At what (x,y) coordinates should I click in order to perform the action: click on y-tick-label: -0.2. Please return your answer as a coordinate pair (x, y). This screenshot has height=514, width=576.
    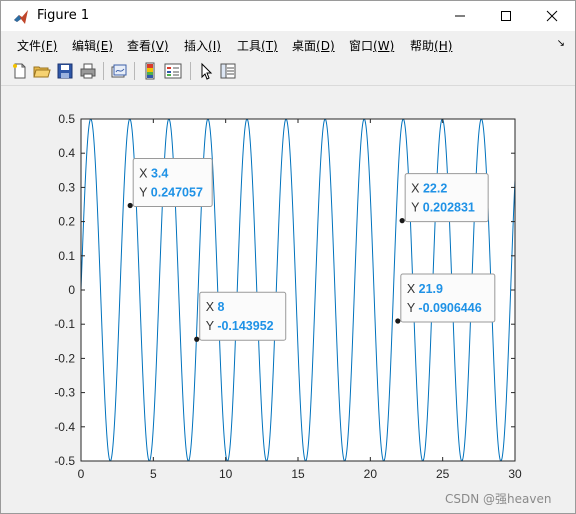
    Looking at the image, I should click on (64, 358).